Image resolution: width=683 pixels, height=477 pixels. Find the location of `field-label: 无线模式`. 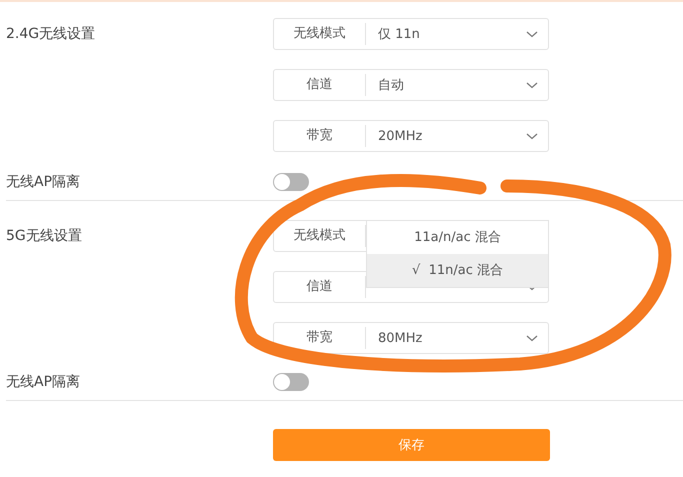

field-label: 无线模式 is located at coordinates (320, 34).